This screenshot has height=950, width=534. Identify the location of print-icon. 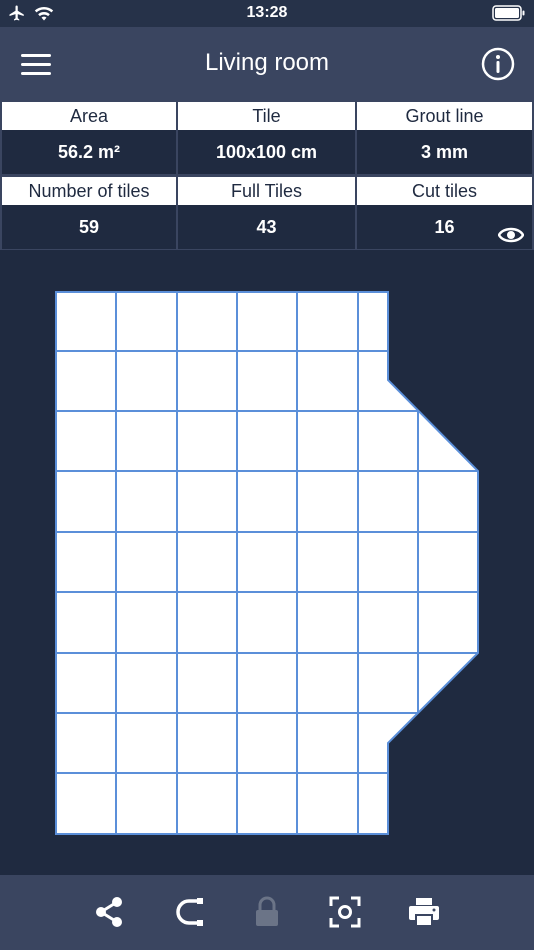
(424, 912).